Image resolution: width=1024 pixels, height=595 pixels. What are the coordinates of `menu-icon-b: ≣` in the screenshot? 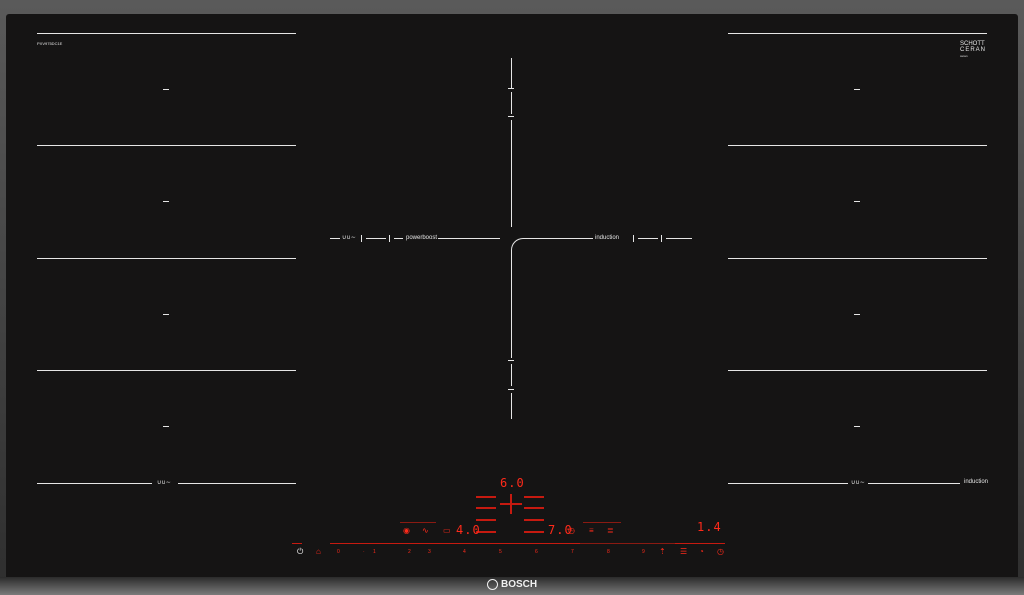 It's located at (610, 530).